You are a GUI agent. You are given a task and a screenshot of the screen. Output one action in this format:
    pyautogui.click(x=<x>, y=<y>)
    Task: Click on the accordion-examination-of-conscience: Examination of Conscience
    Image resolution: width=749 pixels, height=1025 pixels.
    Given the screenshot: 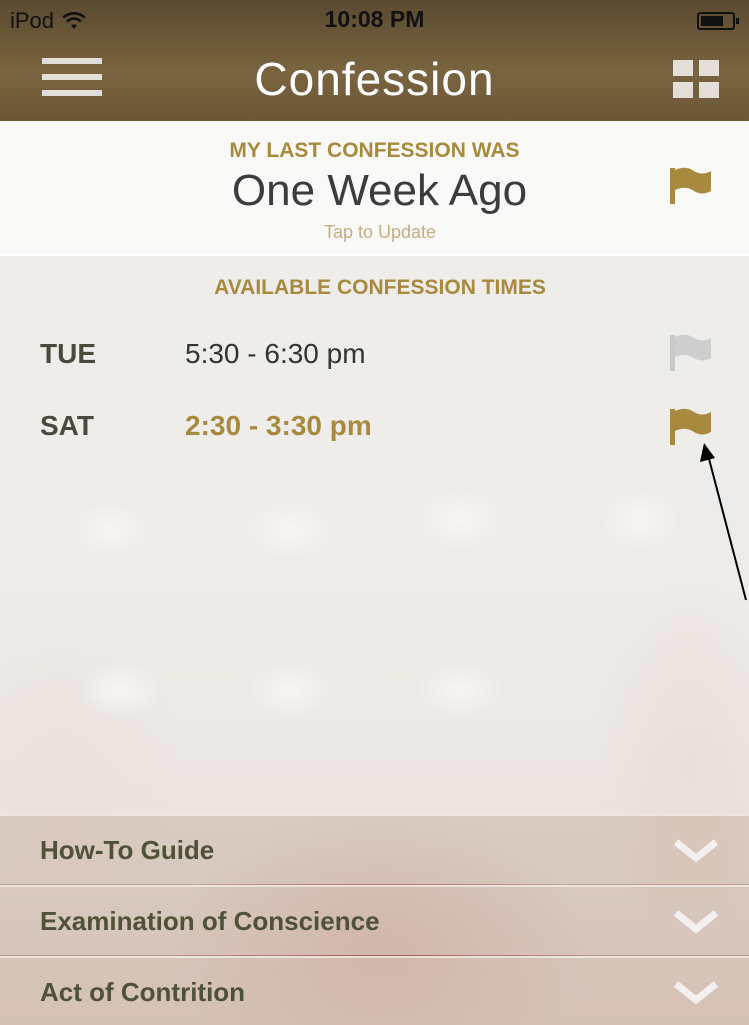 What is the action you would take?
    pyautogui.click(x=374, y=920)
    